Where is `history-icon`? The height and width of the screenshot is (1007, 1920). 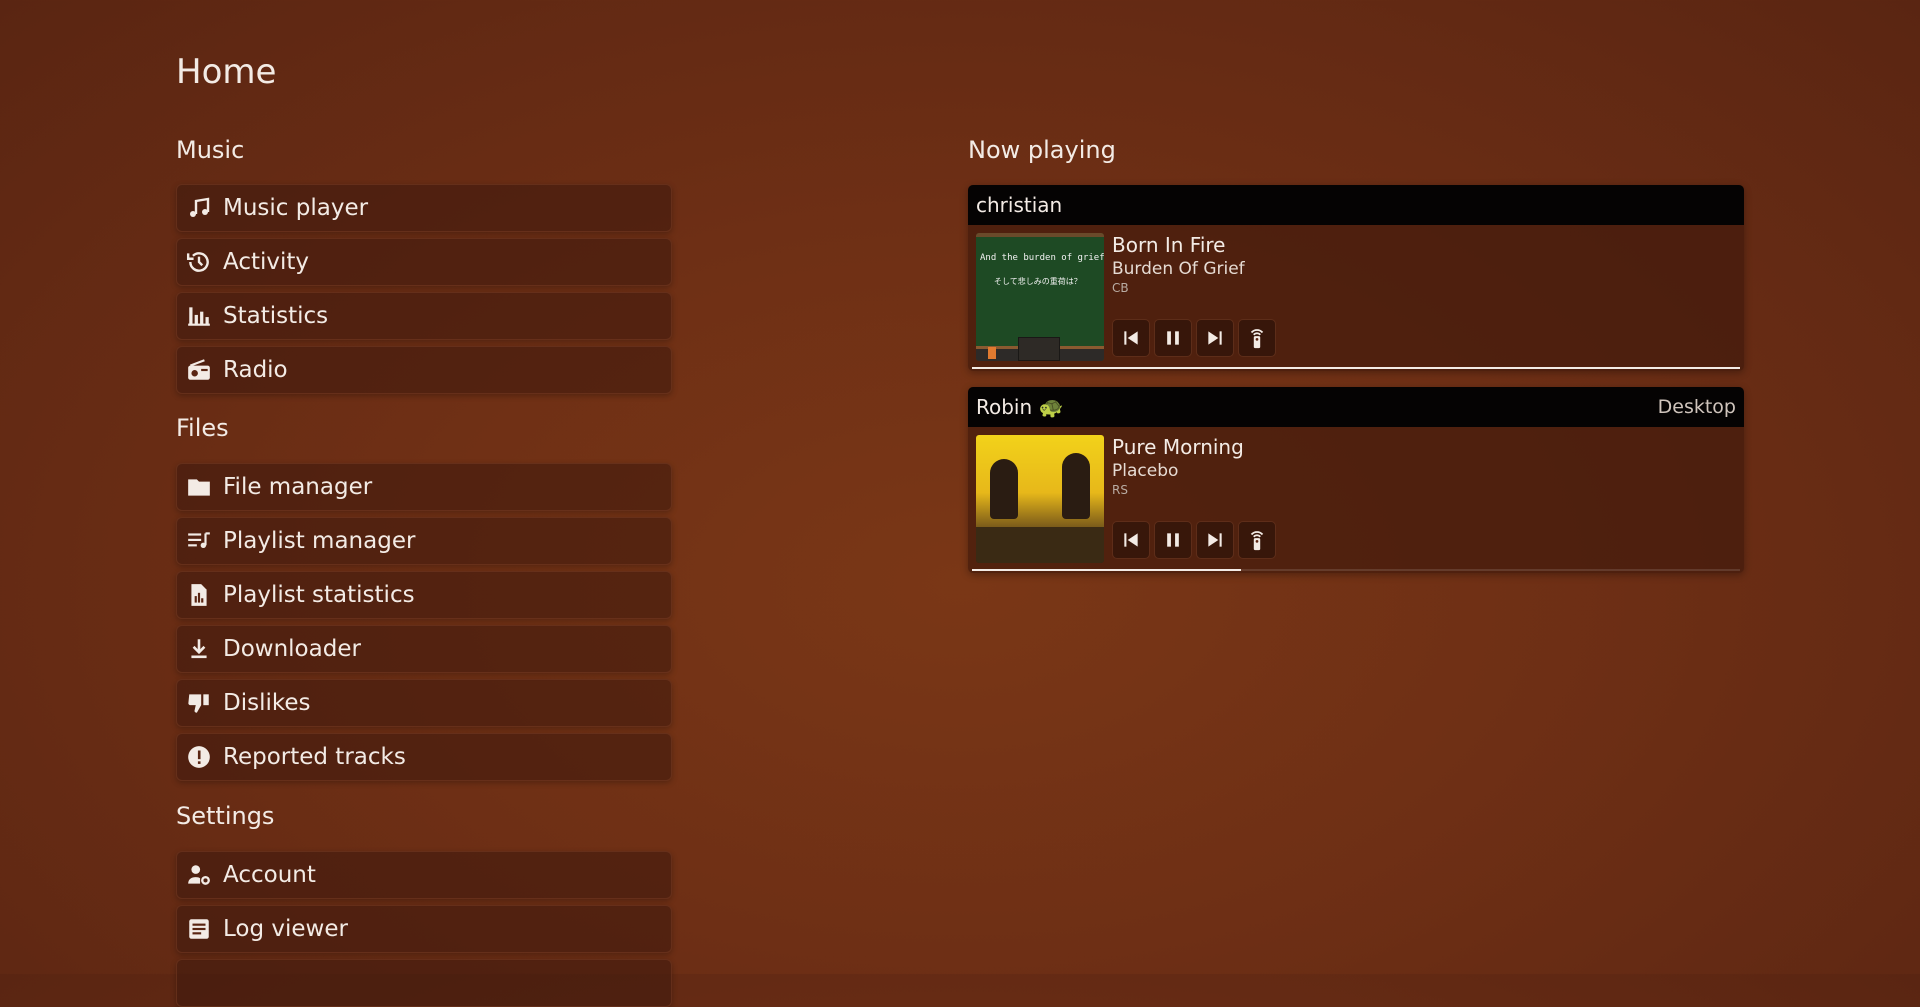 history-icon is located at coordinates (199, 262).